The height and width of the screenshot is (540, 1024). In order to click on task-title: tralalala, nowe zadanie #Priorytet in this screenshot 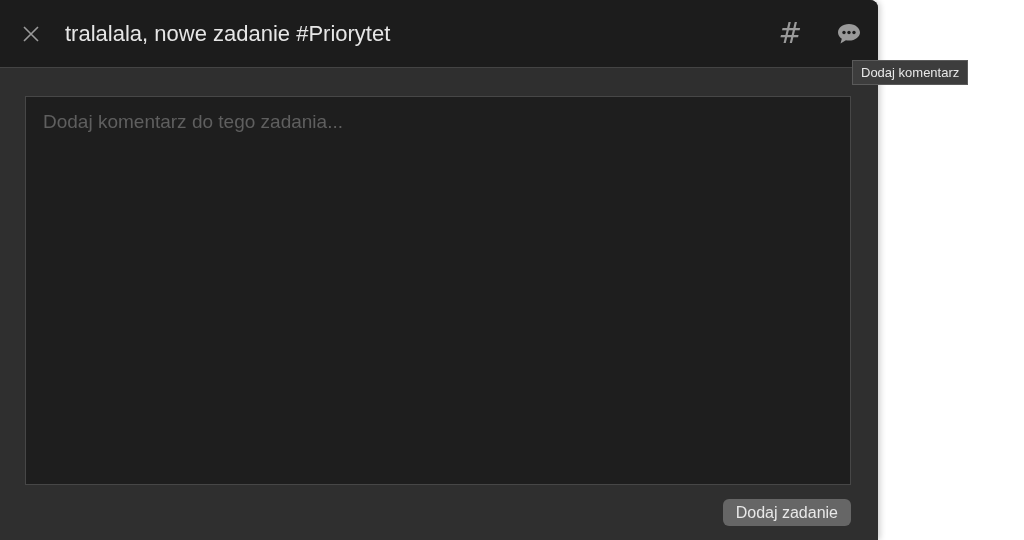, I will do `click(228, 33)`.